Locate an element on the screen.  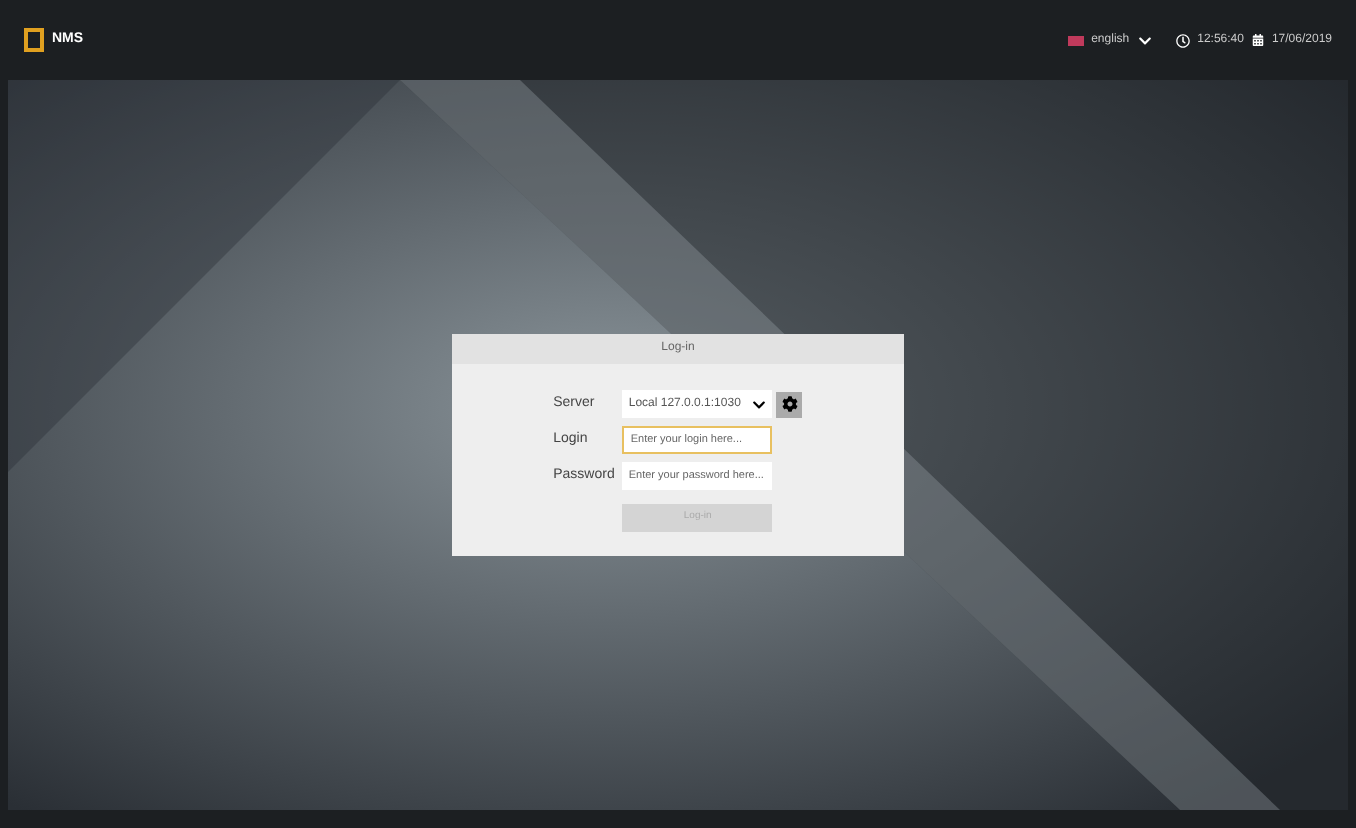
settings-button is located at coordinates (789, 404).